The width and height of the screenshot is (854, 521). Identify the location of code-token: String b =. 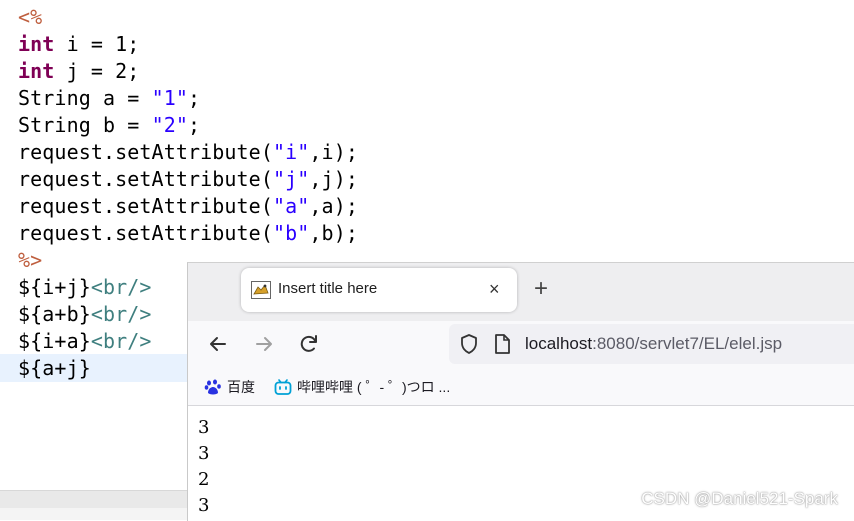
(85, 125).